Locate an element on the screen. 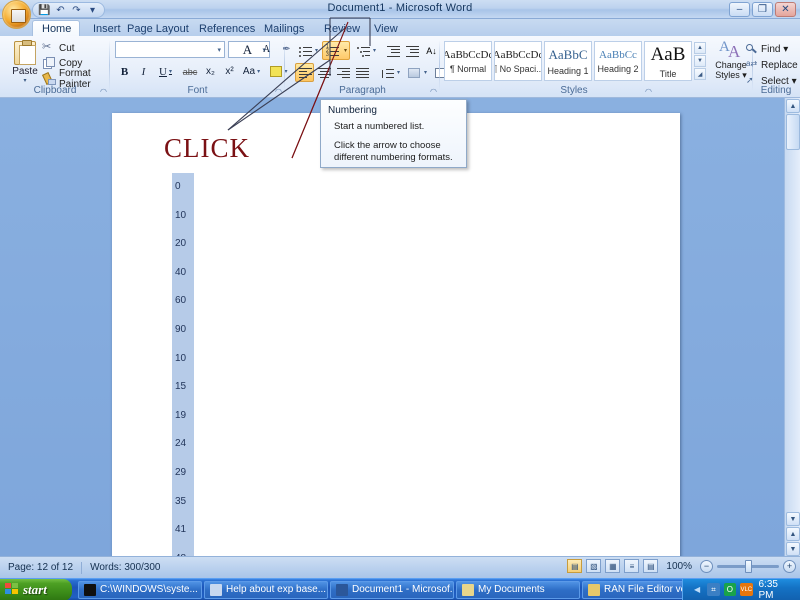 This screenshot has height=600, width=800. tab-mailings: Mailings is located at coordinates (284, 28).